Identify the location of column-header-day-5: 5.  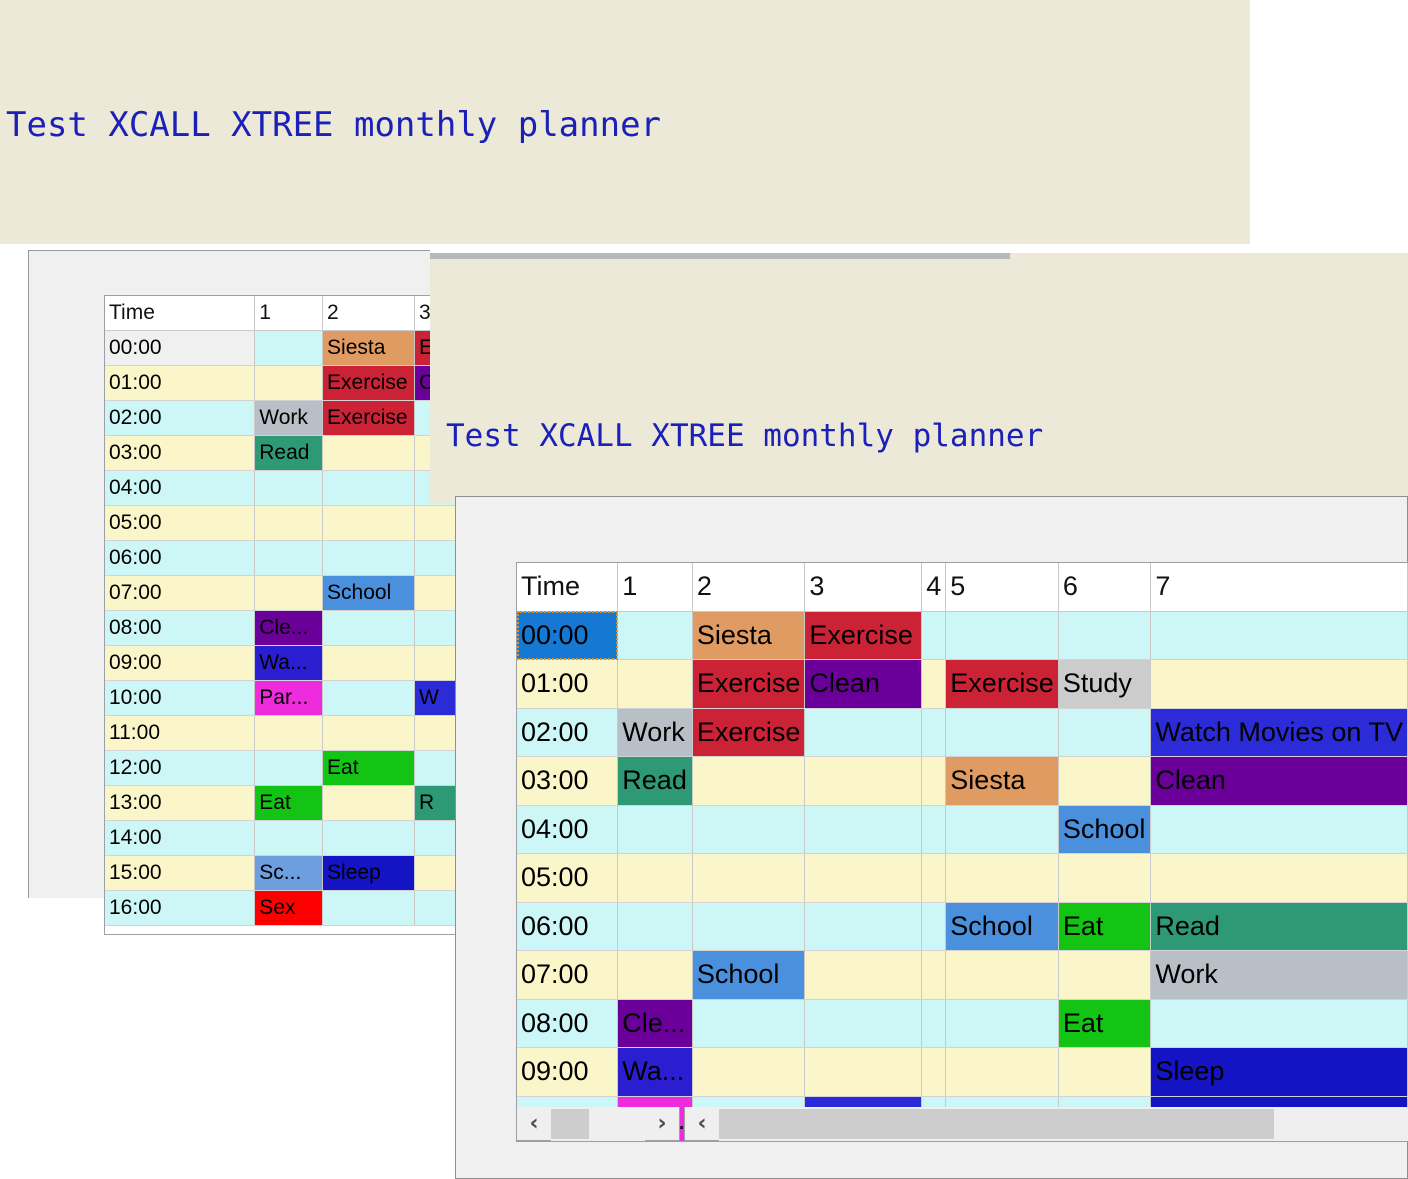
(1002, 587).